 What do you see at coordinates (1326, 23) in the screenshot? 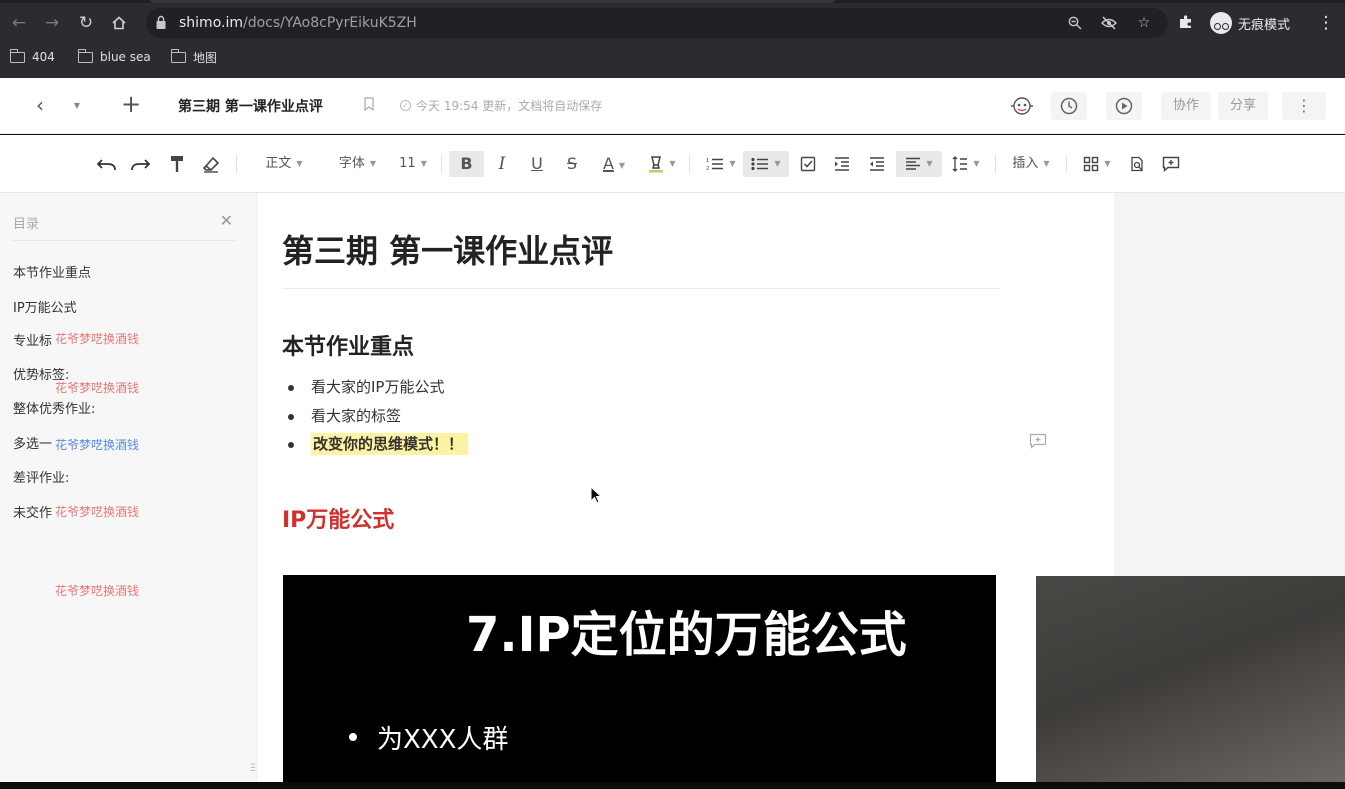
I see `browser-menu-icon: ⋮` at bounding box center [1326, 23].